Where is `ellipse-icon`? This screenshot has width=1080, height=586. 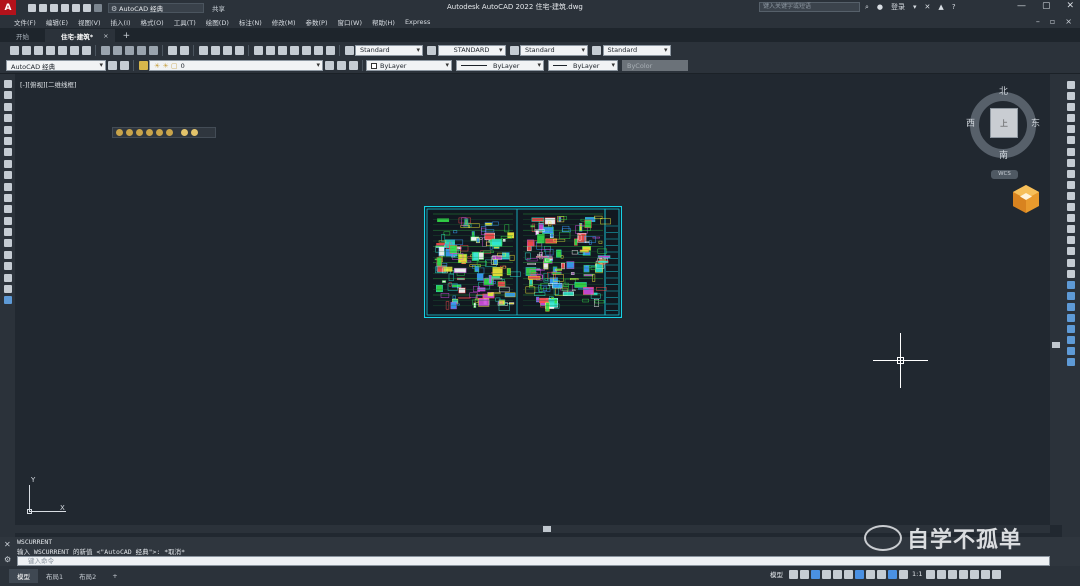 ellipse-icon is located at coordinates (7, 186).